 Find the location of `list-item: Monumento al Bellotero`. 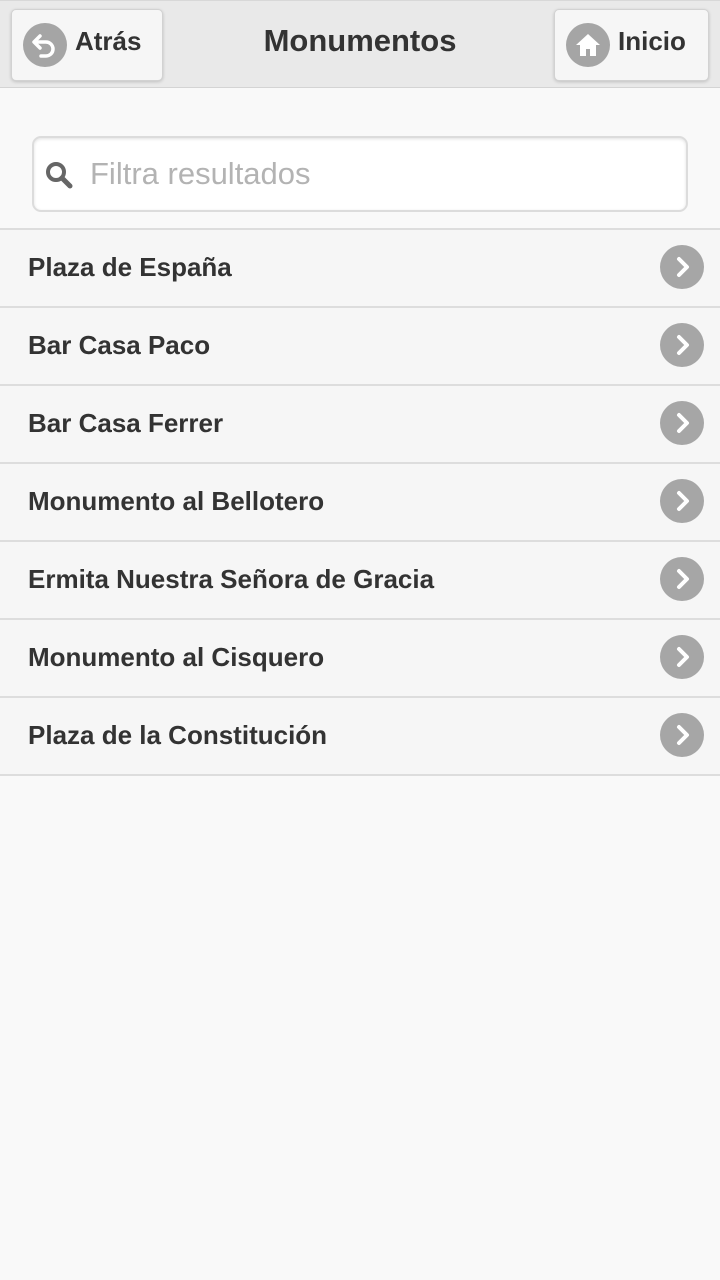

list-item: Monumento al Bellotero is located at coordinates (360, 503).